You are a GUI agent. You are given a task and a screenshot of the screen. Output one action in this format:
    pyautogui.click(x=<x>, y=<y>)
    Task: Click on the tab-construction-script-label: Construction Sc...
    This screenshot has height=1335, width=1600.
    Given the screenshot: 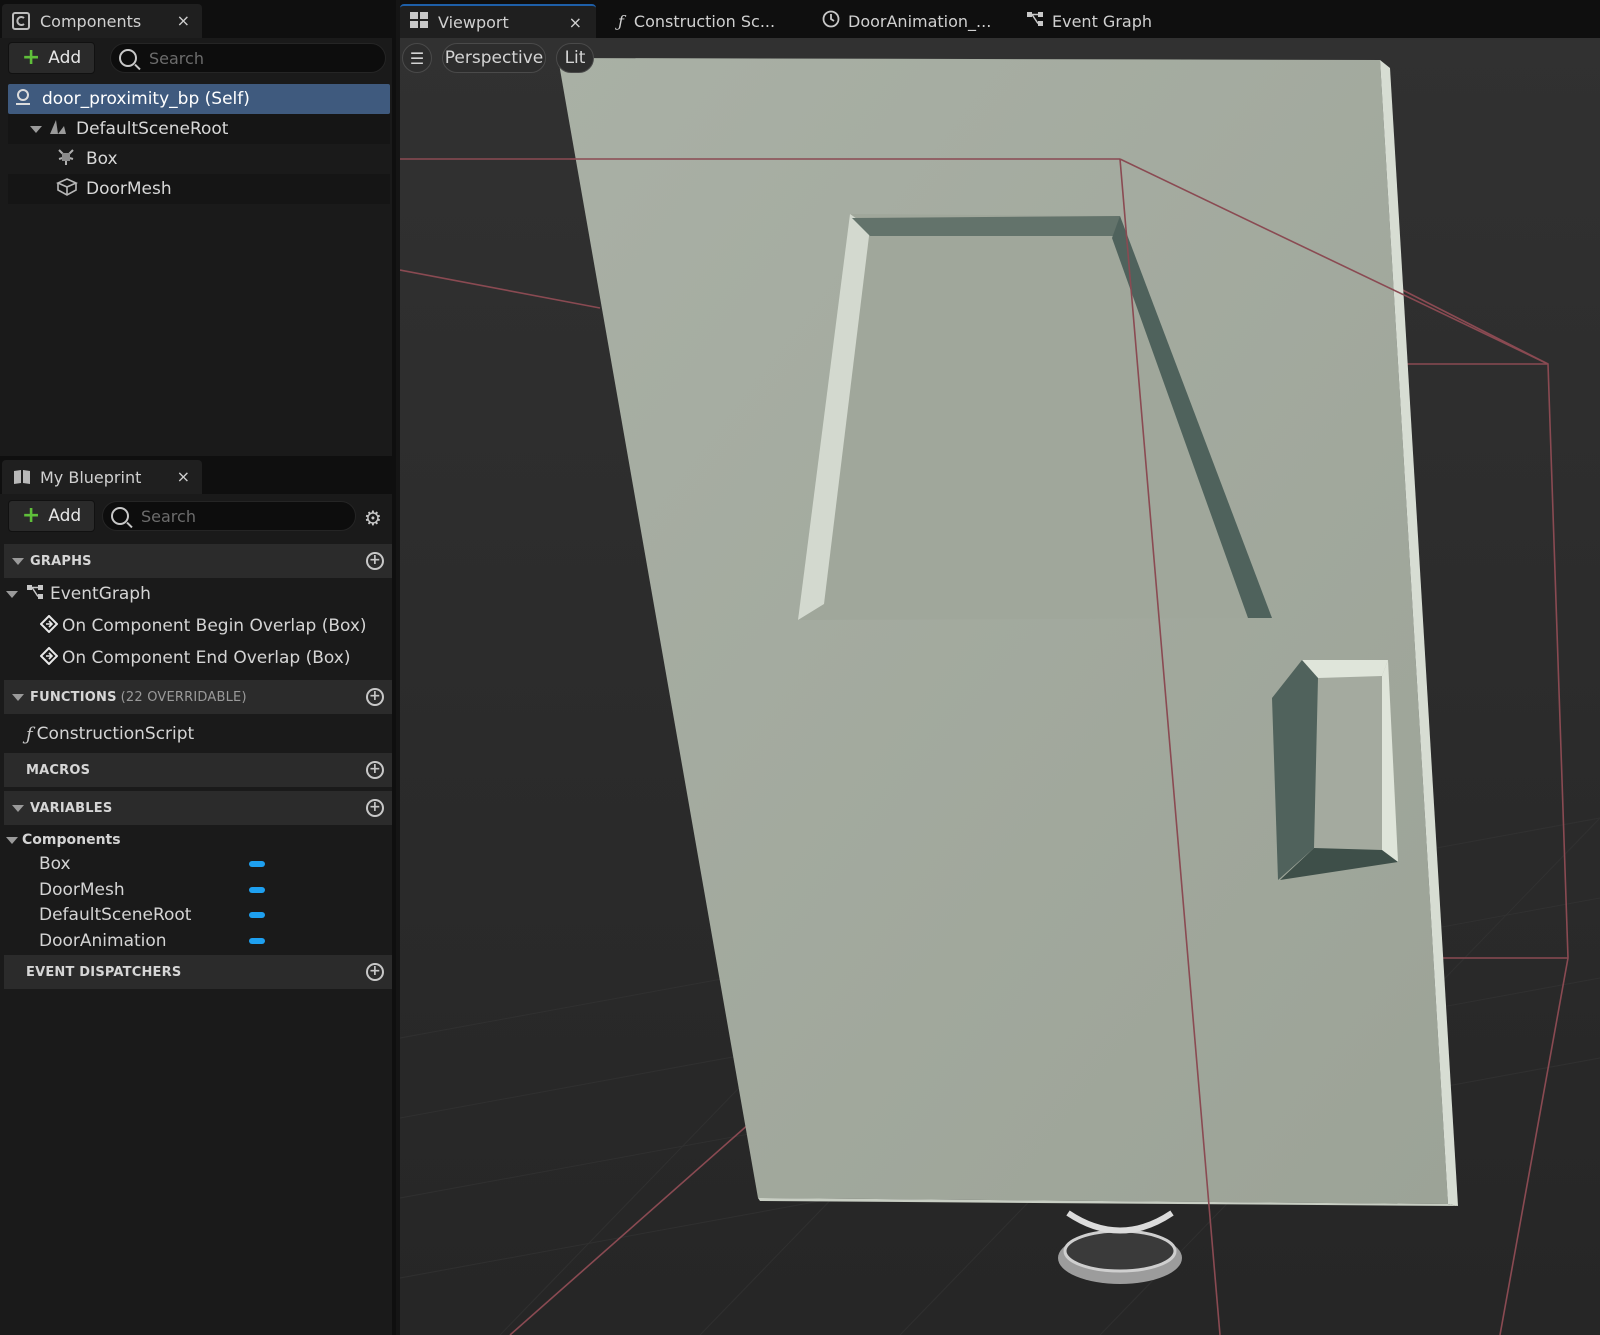 What is the action you would take?
    pyautogui.click(x=704, y=21)
    